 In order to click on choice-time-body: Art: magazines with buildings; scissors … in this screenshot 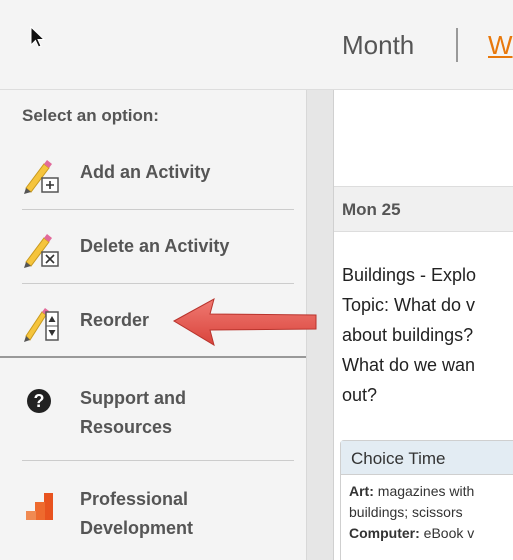, I will do `click(427, 512)`.